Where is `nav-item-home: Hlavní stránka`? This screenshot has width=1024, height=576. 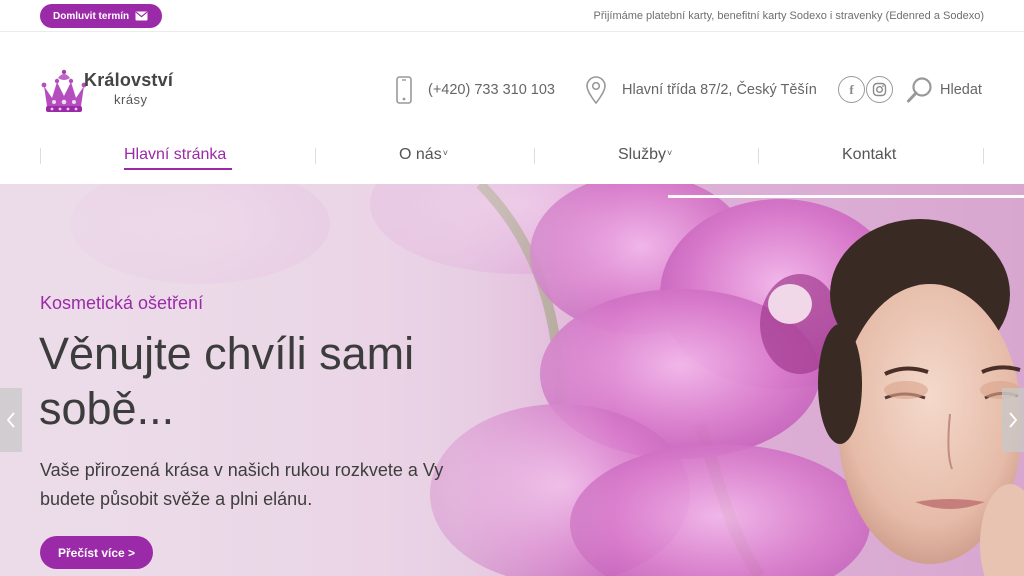 nav-item-home: Hlavní stránka is located at coordinates (175, 155).